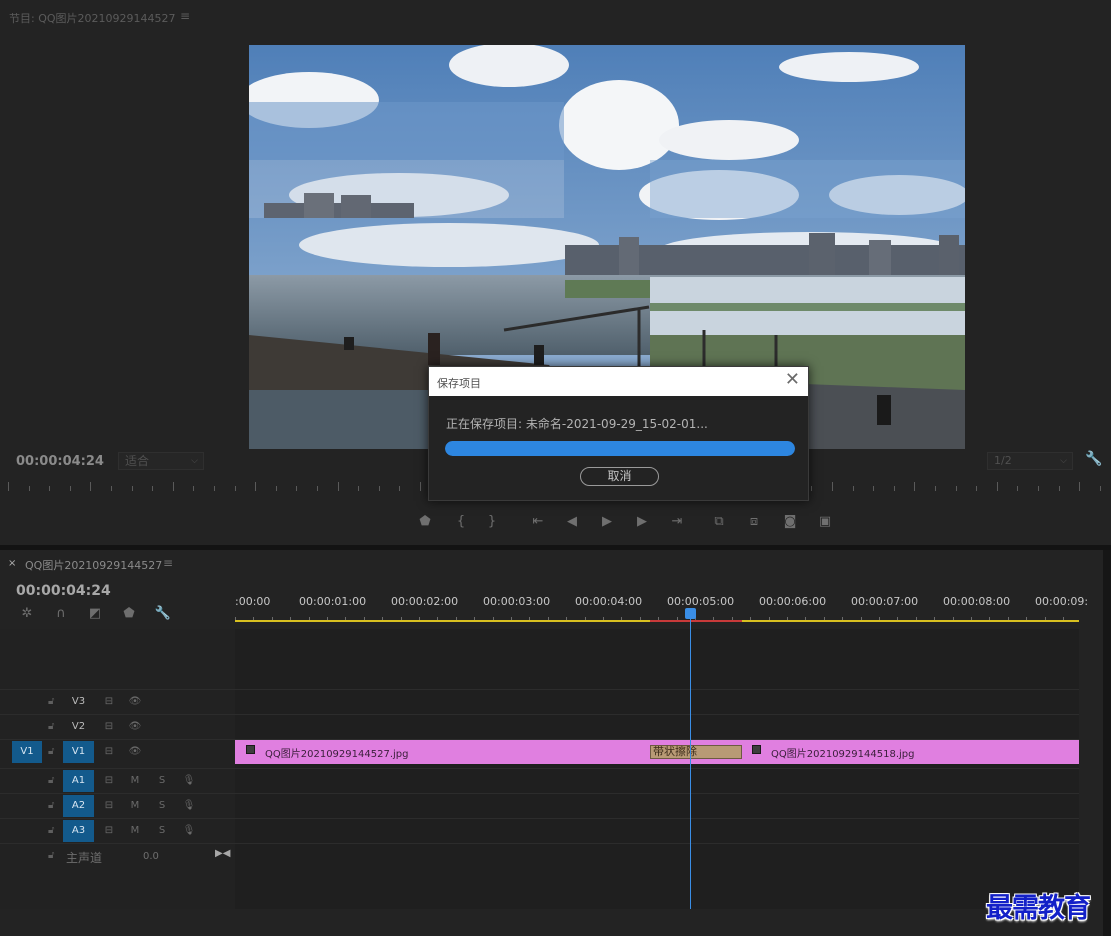 This screenshot has width=1111, height=936. Describe the element at coordinates (93, 565) in the screenshot. I see `sequence-tab-title: QQ图片20210929144527` at that location.